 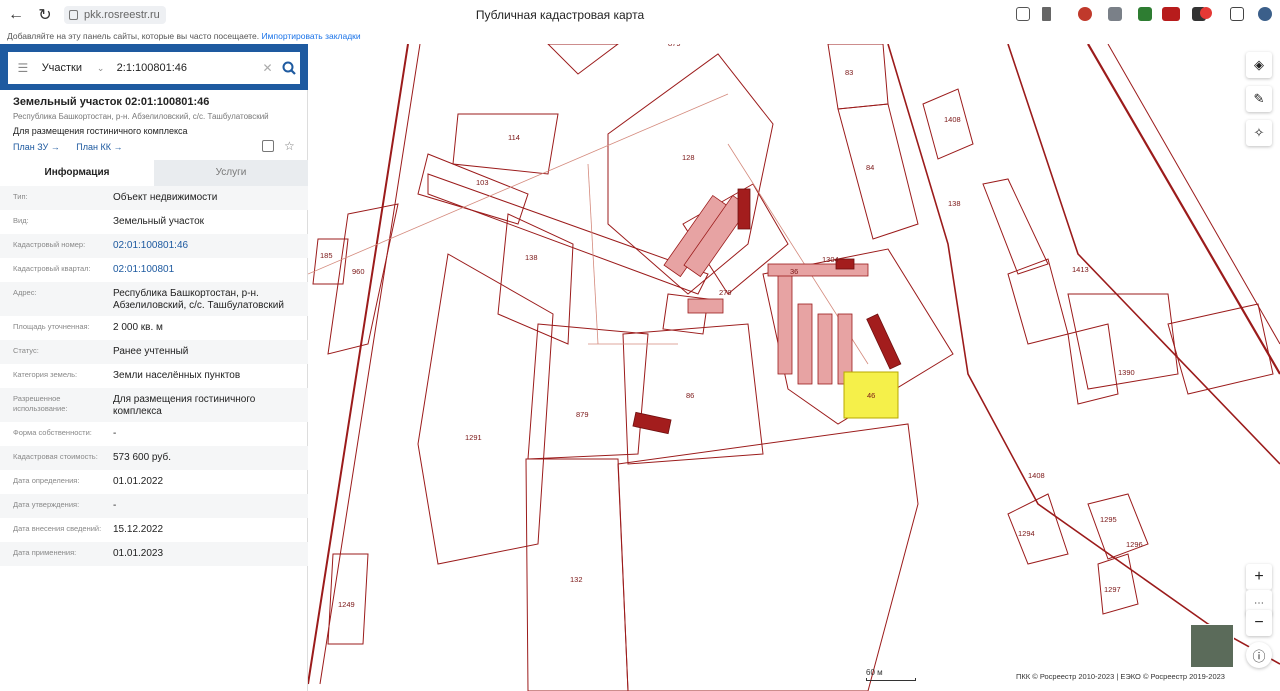 I want to click on info-row-key: Дата утверждения:, so click(x=46, y=504).